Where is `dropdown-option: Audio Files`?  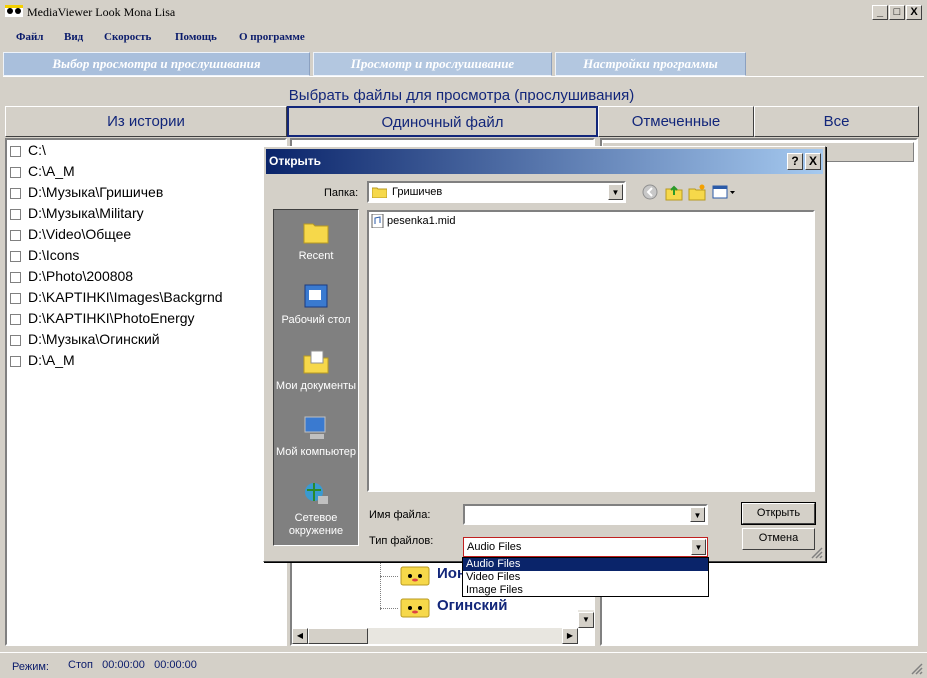 dropdown-option: Audio Files is located at coordinates (585, 564).